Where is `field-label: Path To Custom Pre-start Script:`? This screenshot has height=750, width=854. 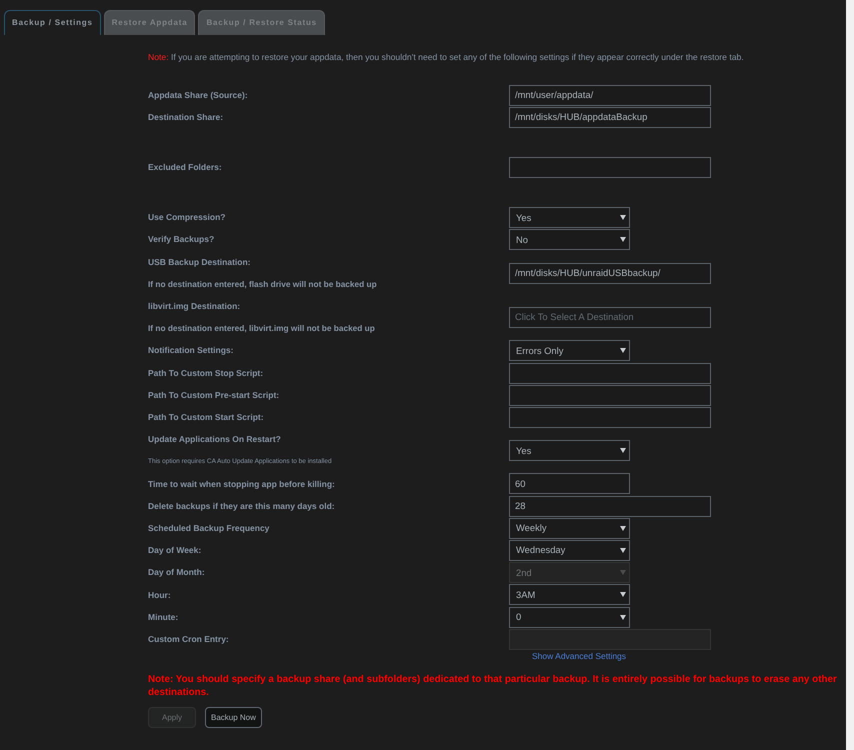
field-label: Path To Custom Pre-start Script: is located at coordinates (214, 395).